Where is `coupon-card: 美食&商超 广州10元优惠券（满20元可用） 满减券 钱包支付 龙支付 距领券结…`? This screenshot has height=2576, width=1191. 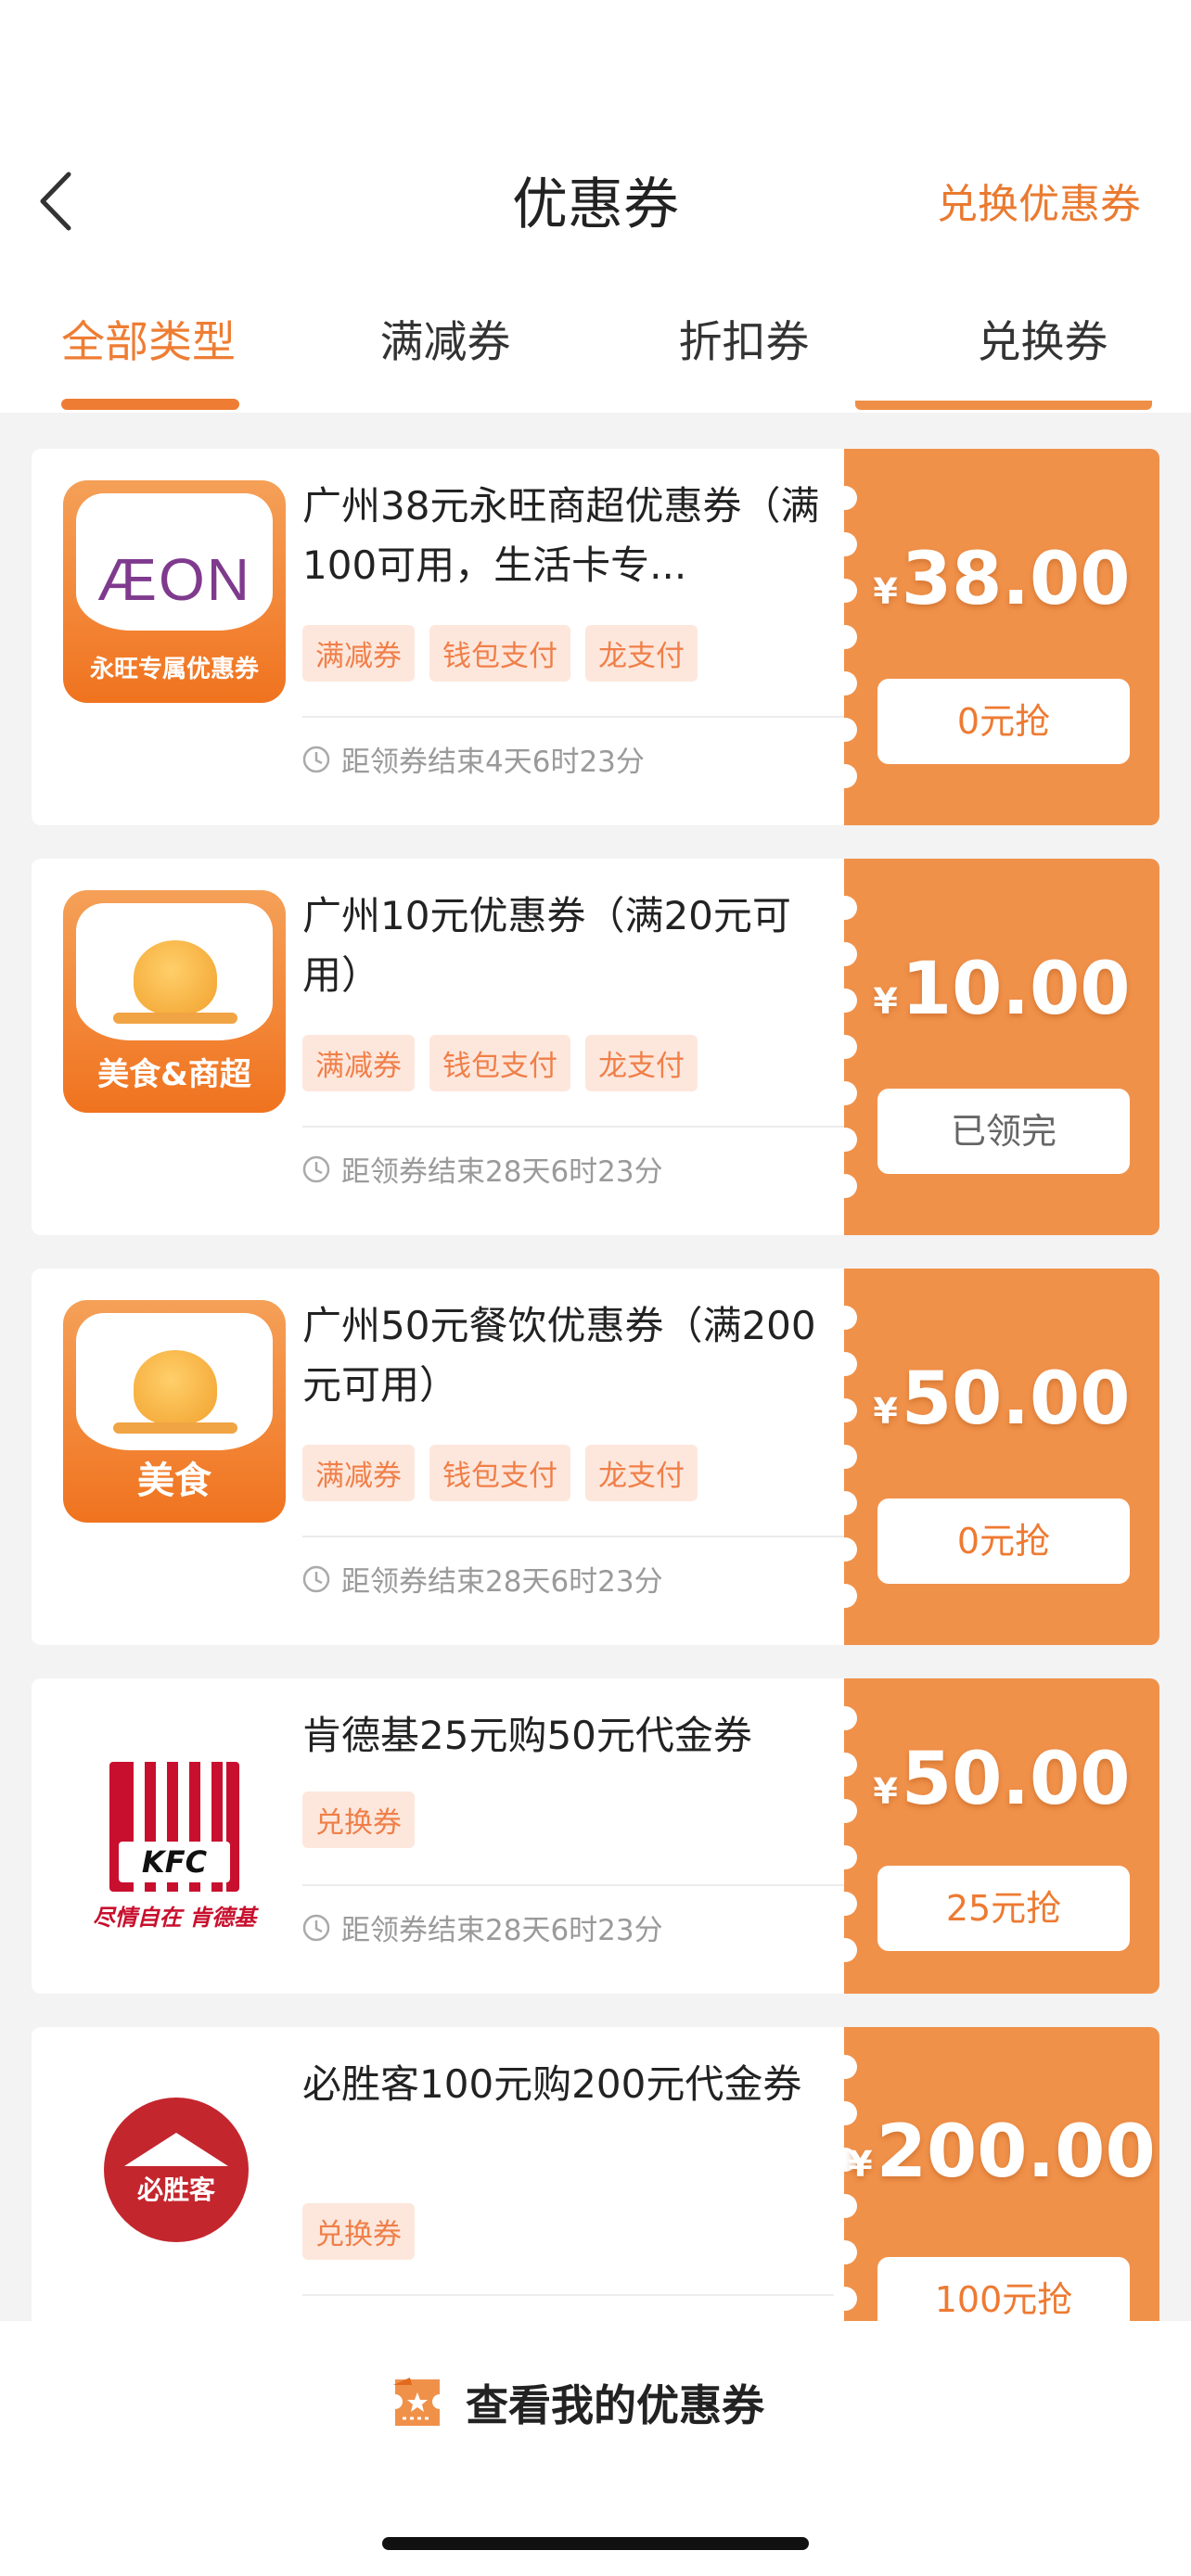
coupon-card: 美食&商超 广州10元优惠券（满20元可用） 满减券 钱包支付 龙支付 距领券结… is located at coordinates (595, 1047).